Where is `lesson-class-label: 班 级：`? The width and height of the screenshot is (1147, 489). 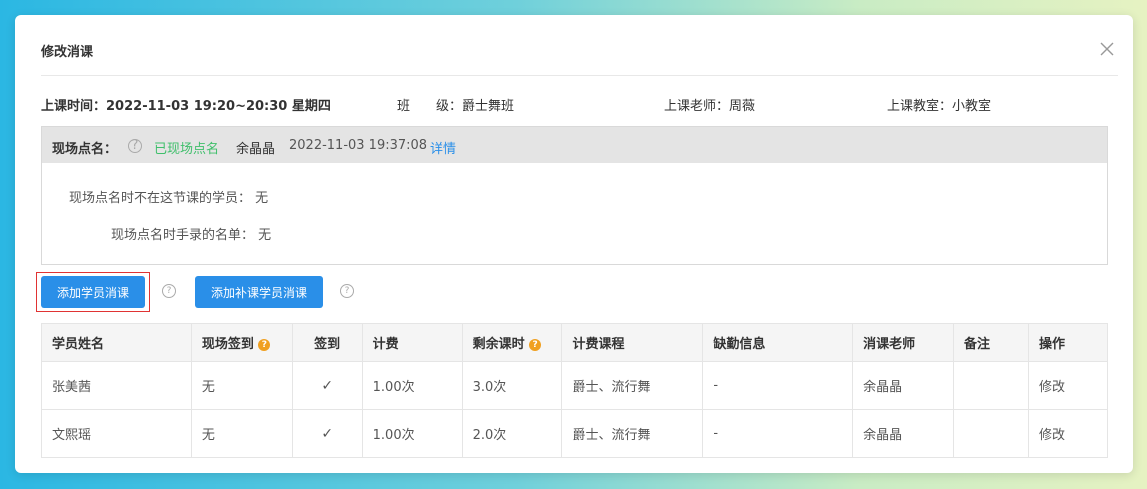
lesson-class-label: 班 级： is located at coordinates (430, 106).